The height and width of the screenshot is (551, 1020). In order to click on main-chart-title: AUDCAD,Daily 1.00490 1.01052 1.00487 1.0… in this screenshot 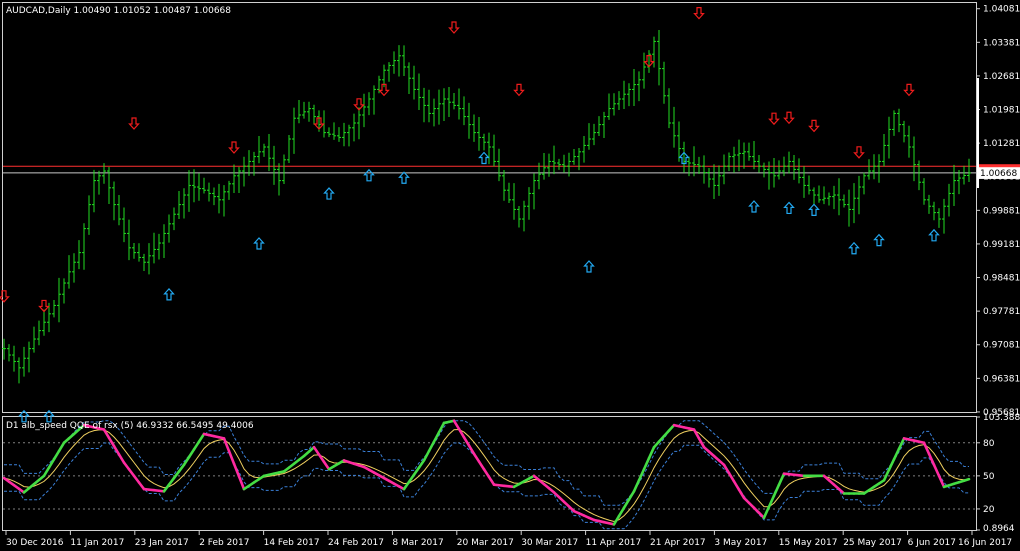, I will do `click(118, 11)`.